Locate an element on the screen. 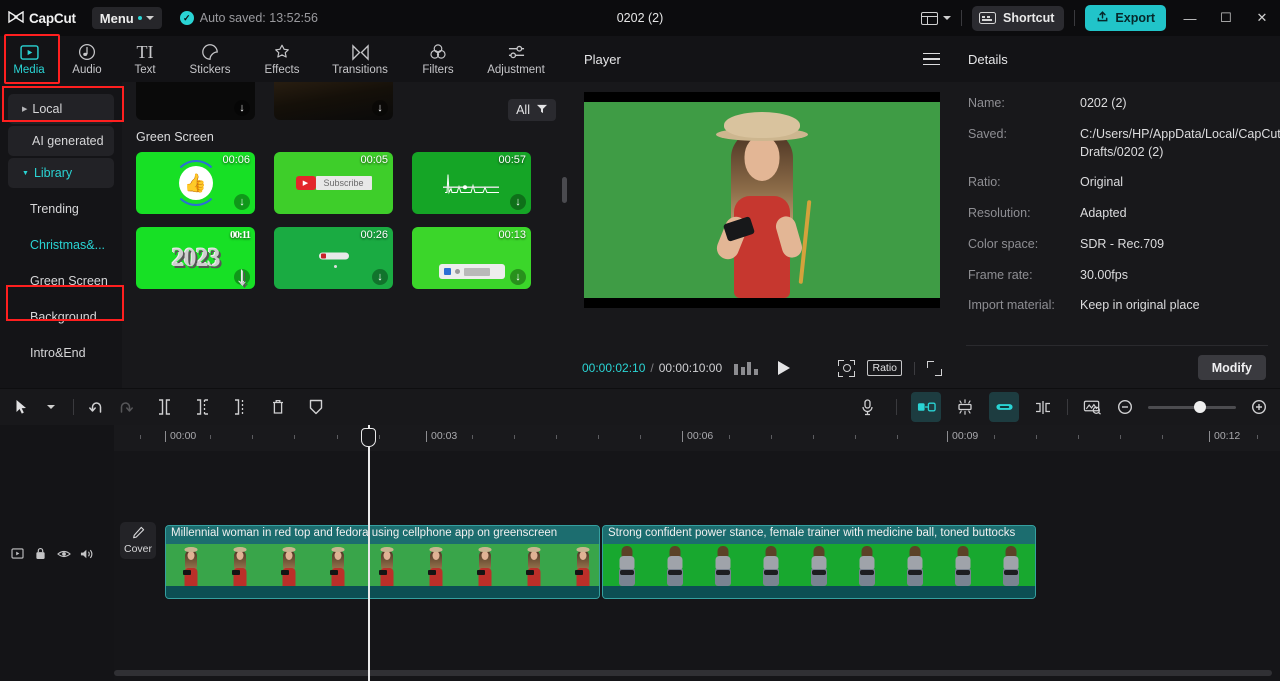  adjustment-icon is located at coordinates (516, 52).